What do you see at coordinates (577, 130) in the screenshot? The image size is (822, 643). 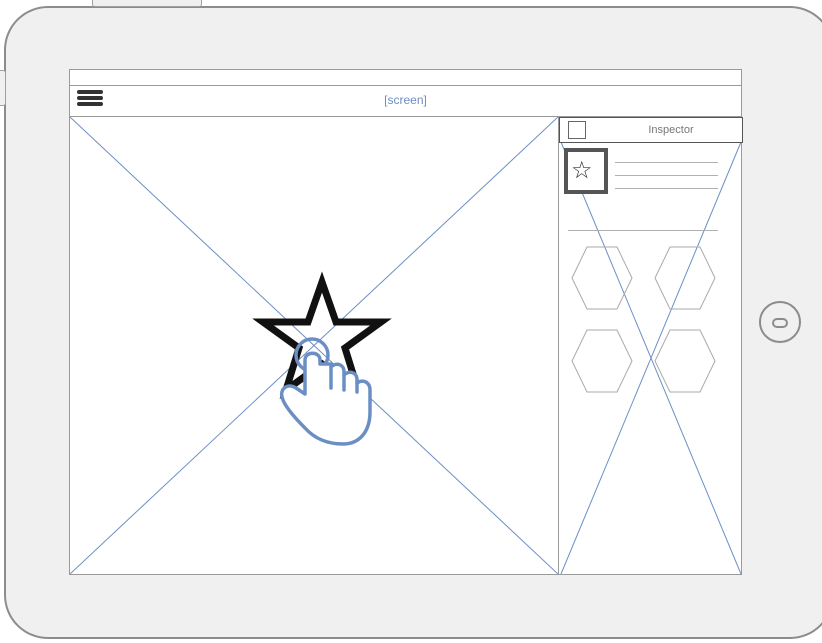 I see `inspector-checkbox` at bounding box center [577, 130].